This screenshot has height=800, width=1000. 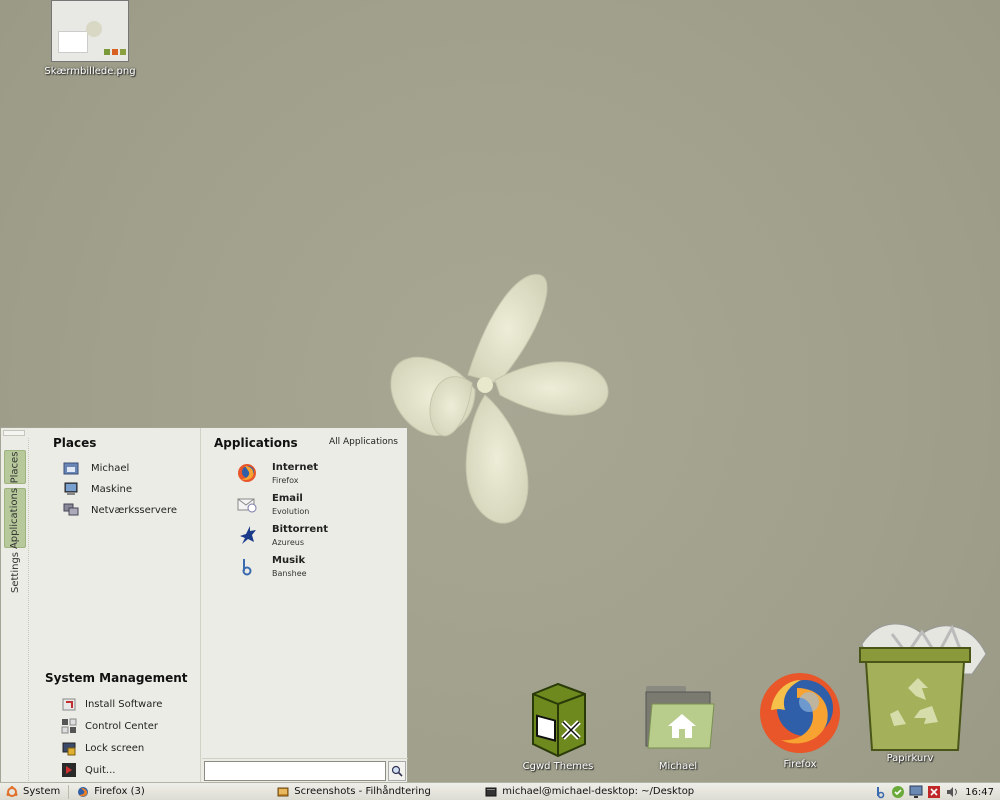 What do you see at coordinates (119, 791) in the screenshot?
I see `task-label: Firefox (3)` at bounding box center [119, 791].